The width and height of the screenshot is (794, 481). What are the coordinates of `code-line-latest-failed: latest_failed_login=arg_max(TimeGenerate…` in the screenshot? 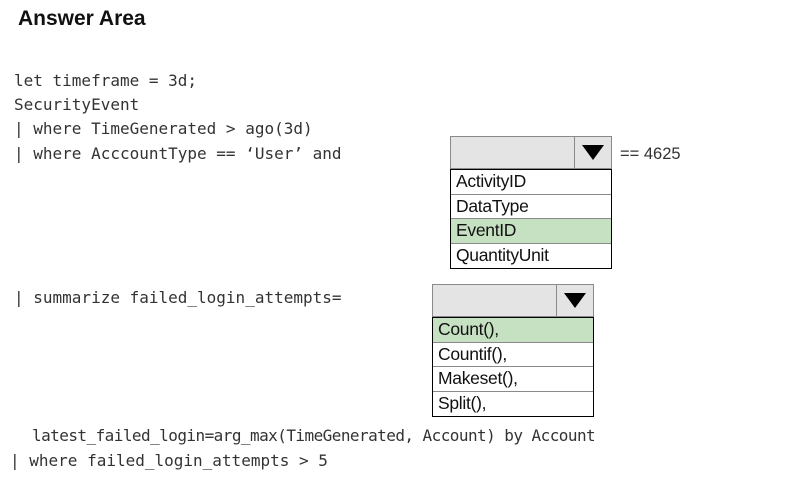 It's located at (314, 435).